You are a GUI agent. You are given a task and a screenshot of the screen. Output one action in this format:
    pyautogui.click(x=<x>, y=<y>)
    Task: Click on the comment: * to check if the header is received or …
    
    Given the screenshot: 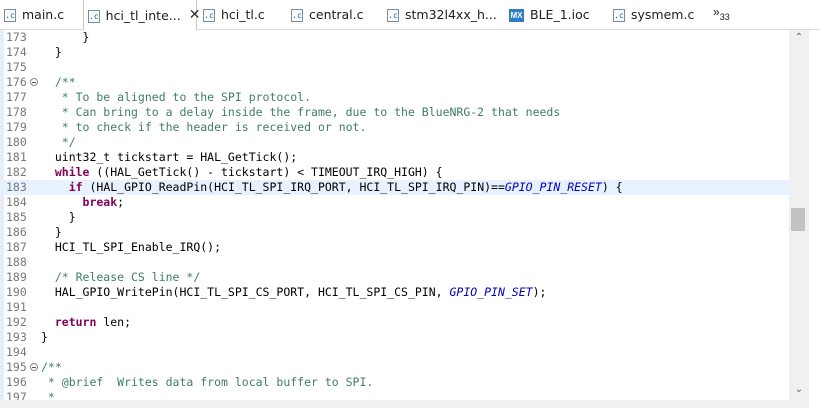 What is the action you would take?
    pyautogui.click(x=204, y=127)
    